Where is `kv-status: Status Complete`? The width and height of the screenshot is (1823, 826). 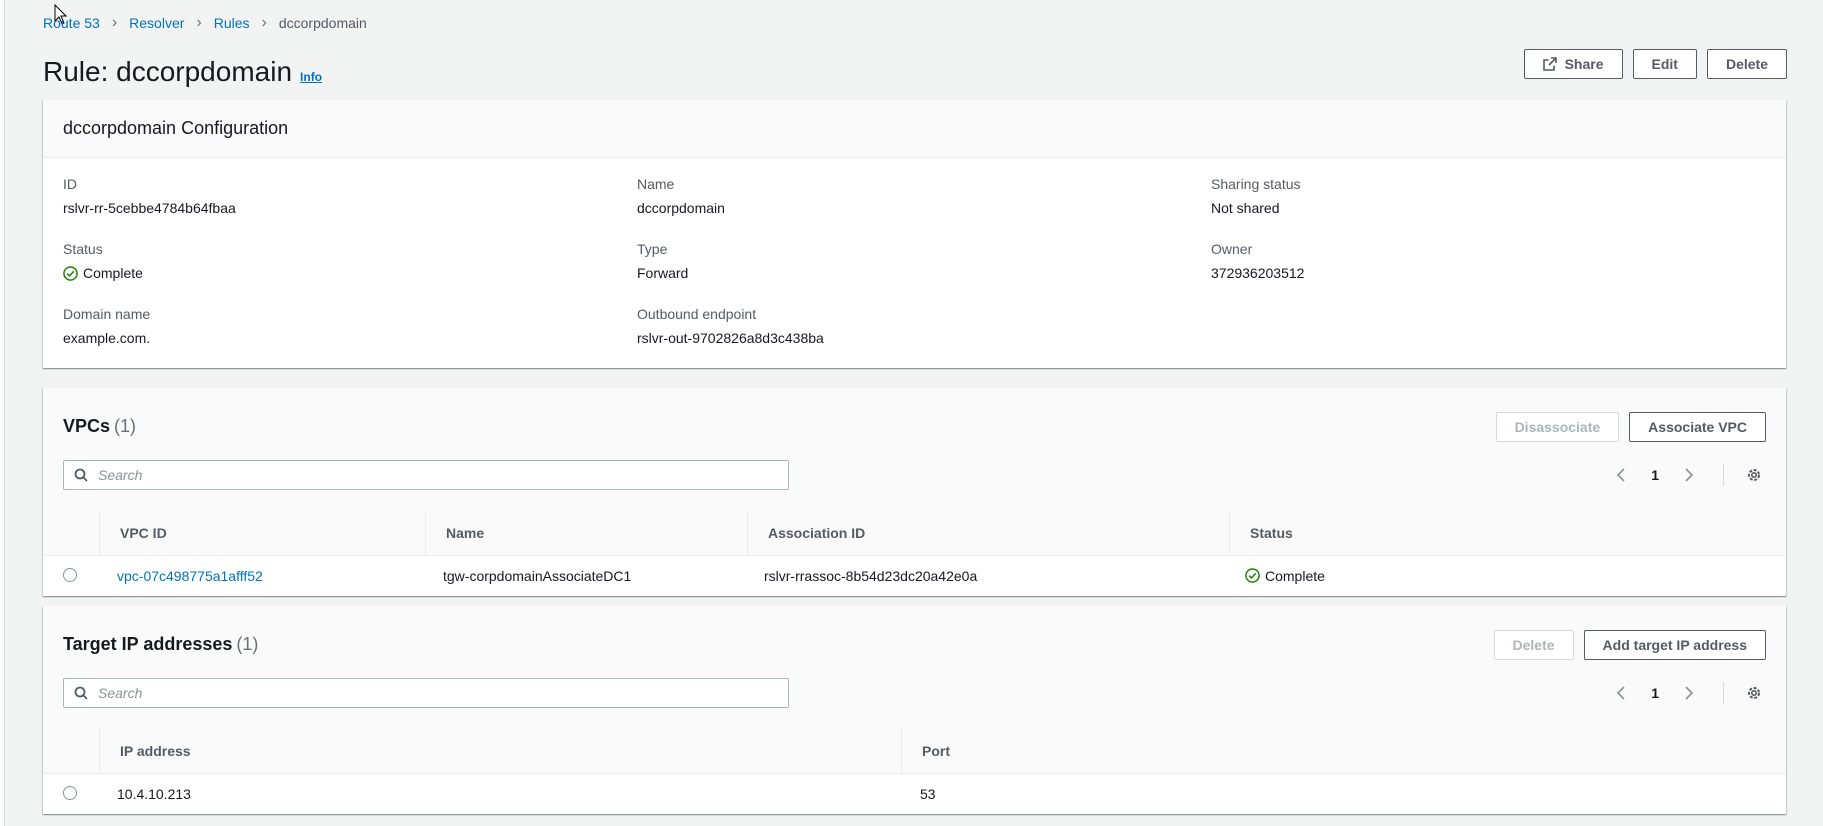
kv-status: Status Complete is located at coordinates (103, 261).